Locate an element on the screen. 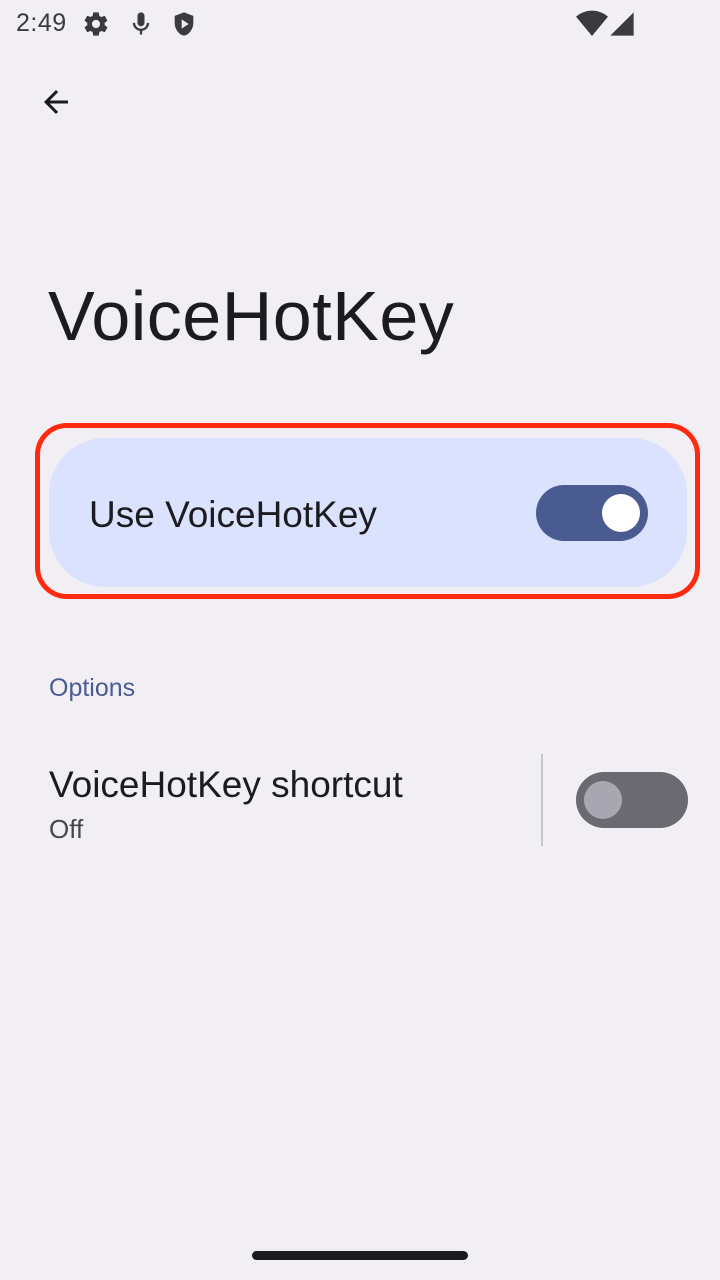  gesture-nav-handle is located at coordinates (360, 1255).